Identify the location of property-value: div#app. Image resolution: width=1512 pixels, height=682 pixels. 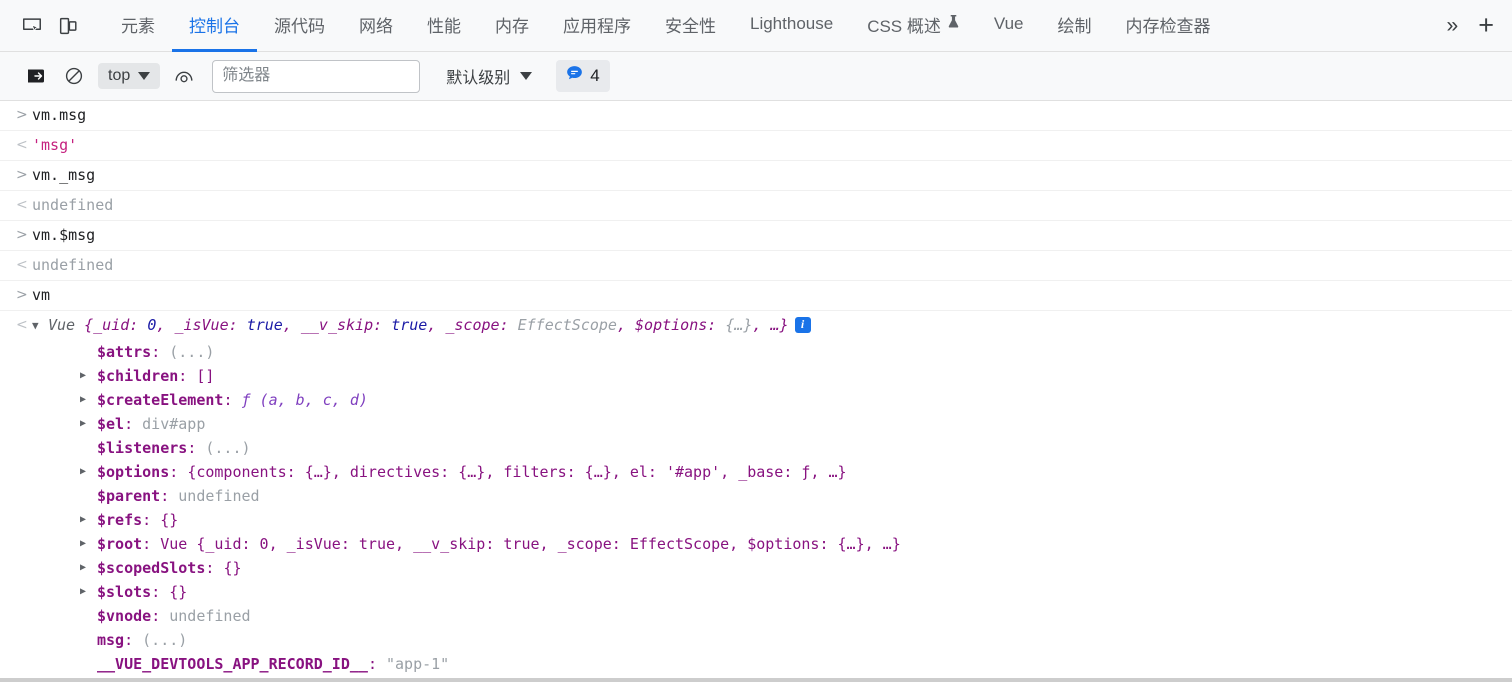
(173, 424).